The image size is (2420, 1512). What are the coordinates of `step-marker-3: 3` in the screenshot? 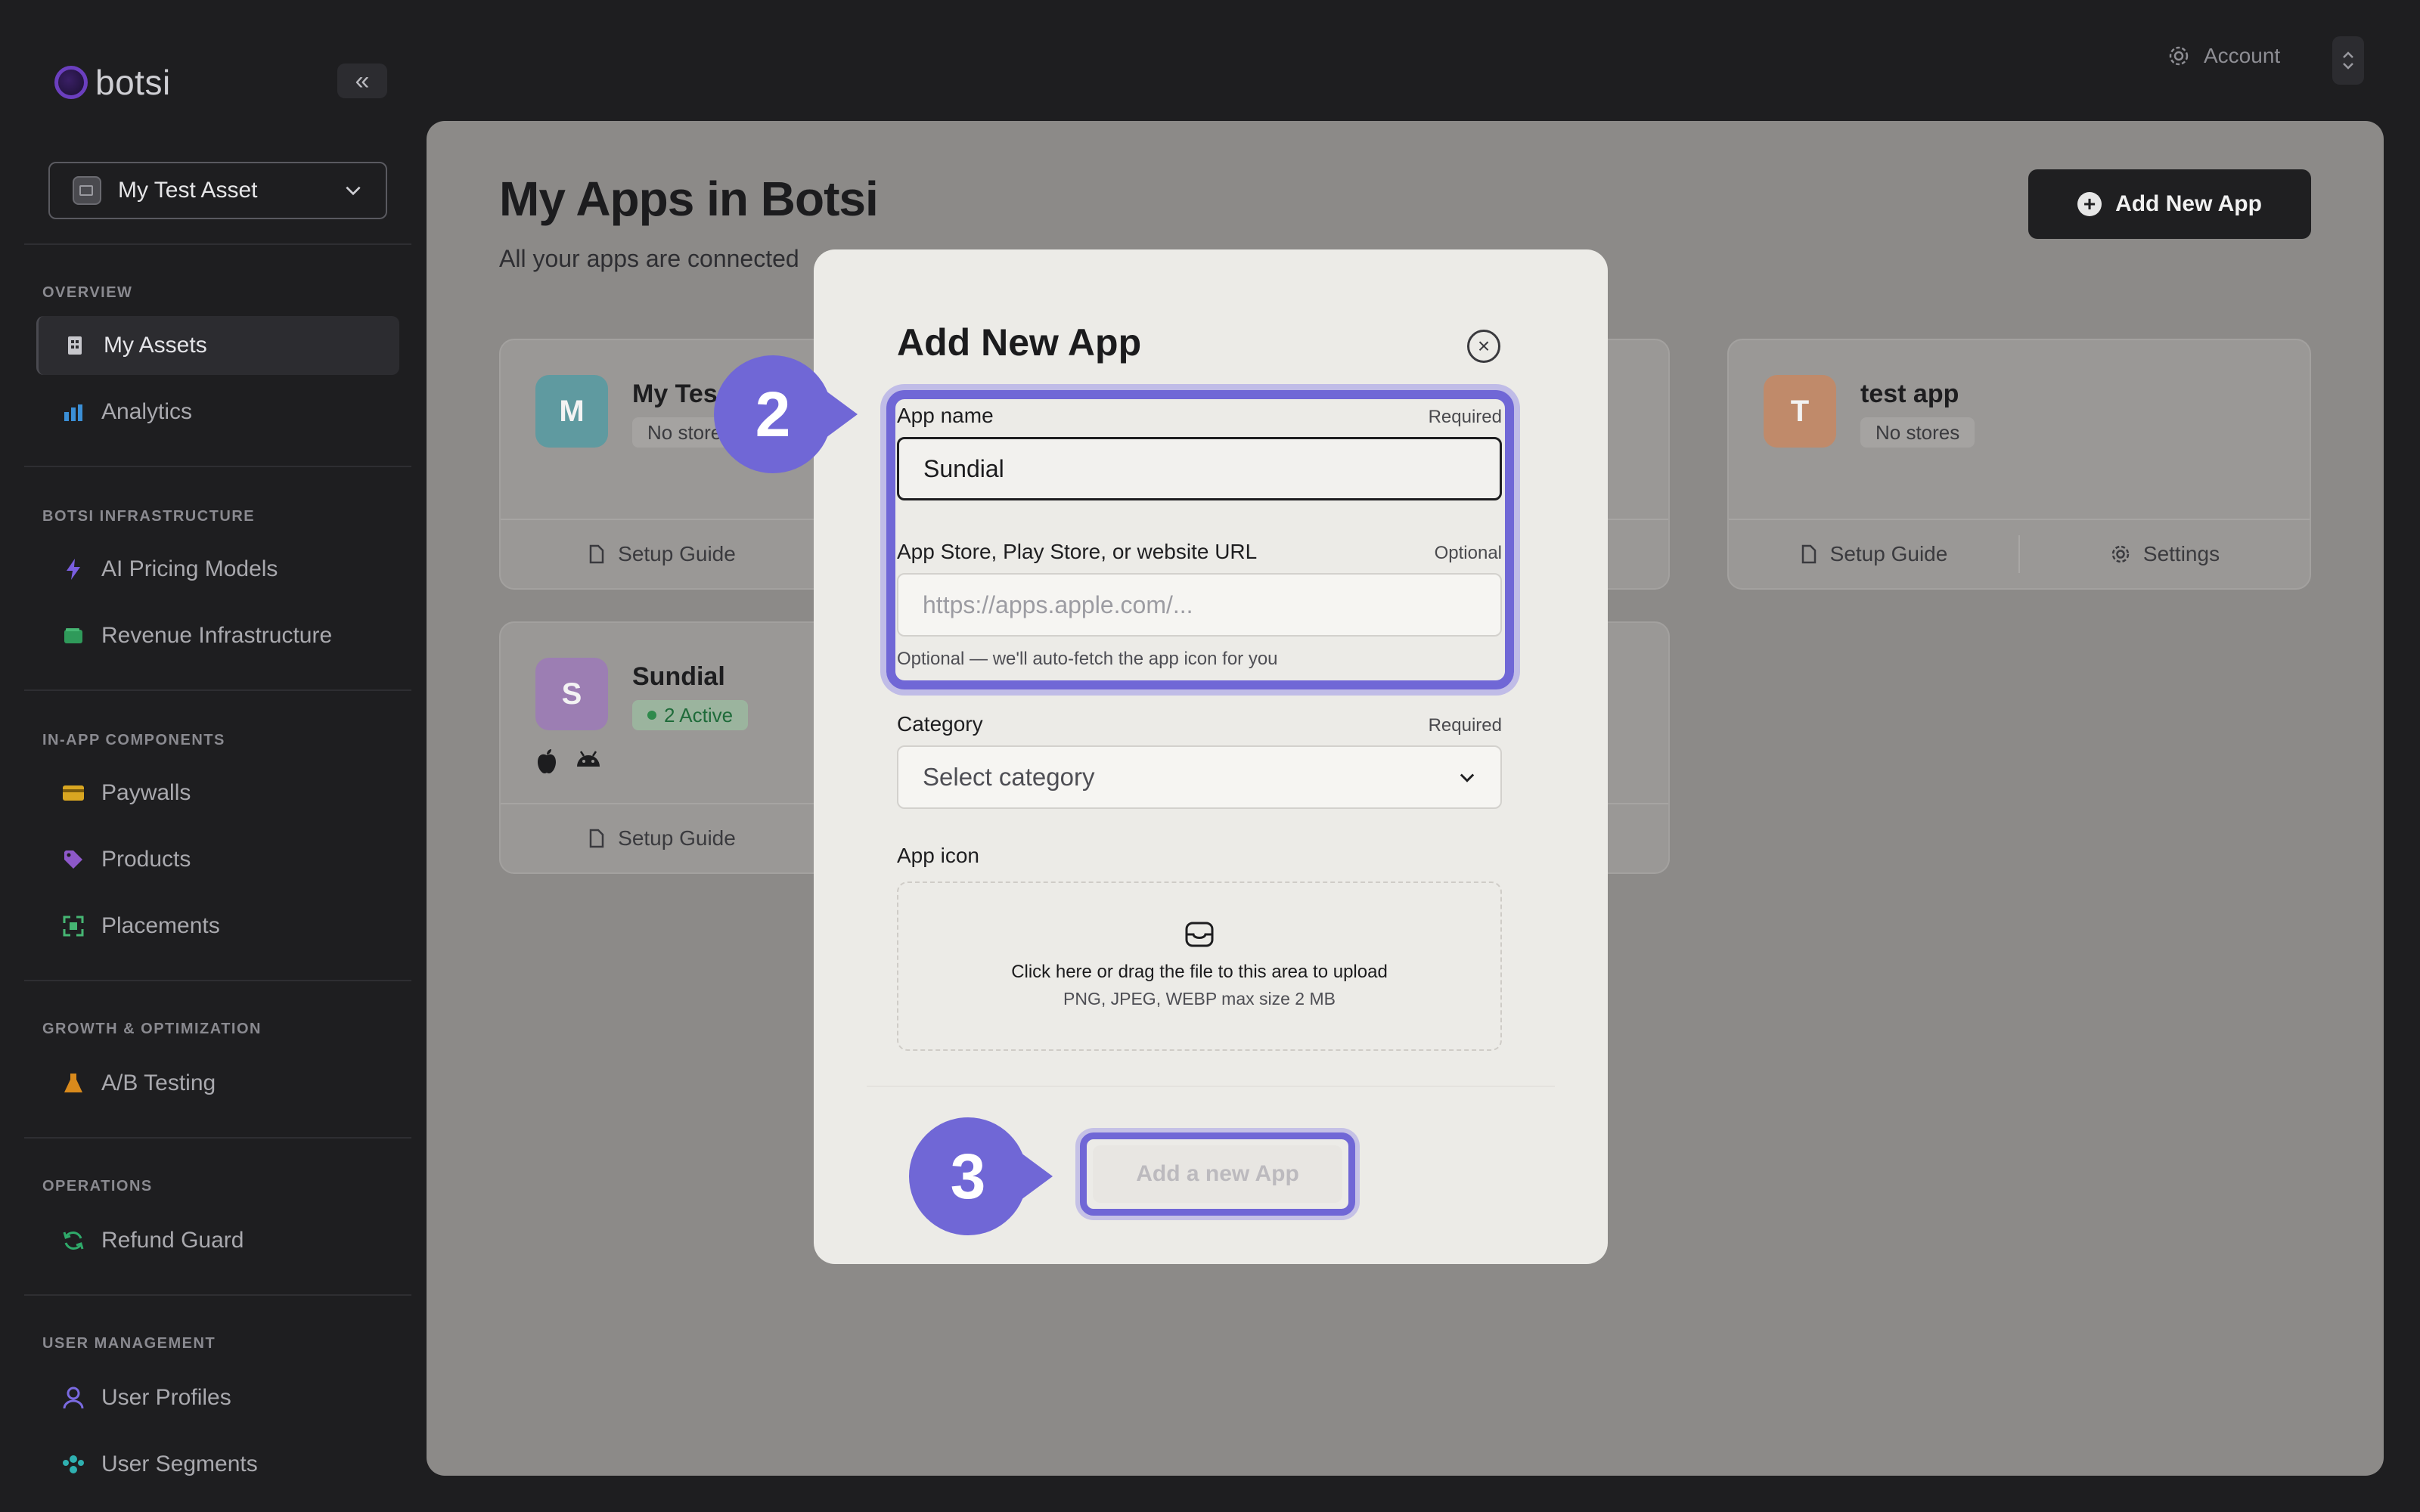 It's located at (981, 1176).